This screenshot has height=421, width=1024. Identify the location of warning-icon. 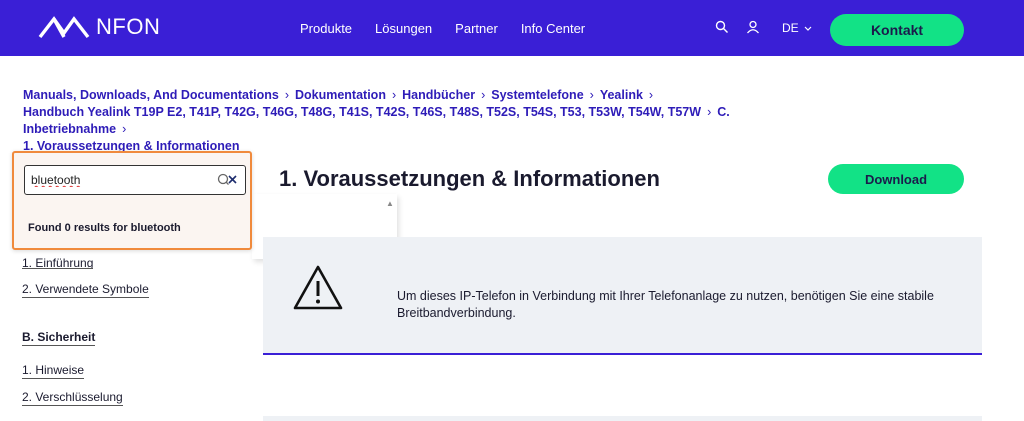
(318, 289).